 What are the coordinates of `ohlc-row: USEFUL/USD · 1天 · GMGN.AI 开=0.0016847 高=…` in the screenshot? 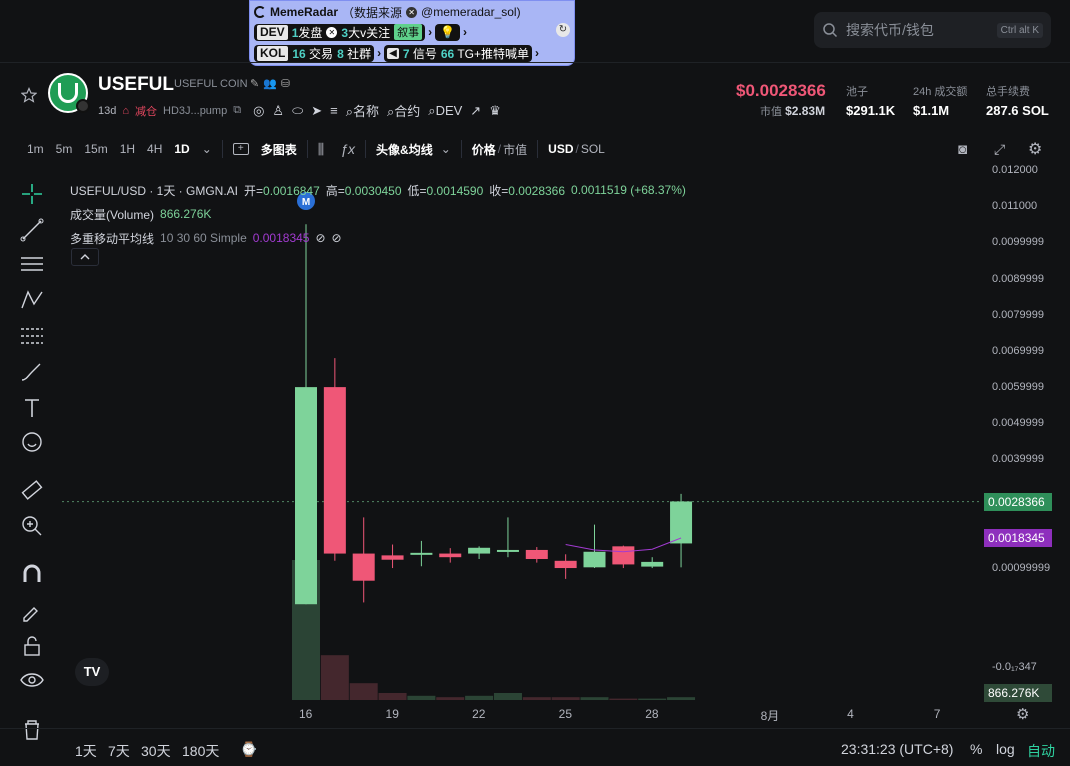 It's located at (378, 190).